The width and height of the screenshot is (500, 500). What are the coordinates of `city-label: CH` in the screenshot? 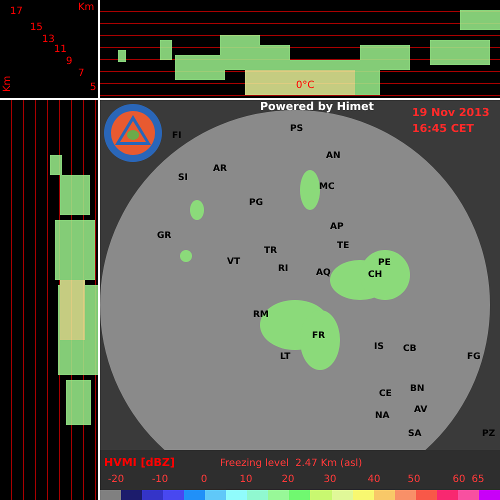 It's located at (375, 275).